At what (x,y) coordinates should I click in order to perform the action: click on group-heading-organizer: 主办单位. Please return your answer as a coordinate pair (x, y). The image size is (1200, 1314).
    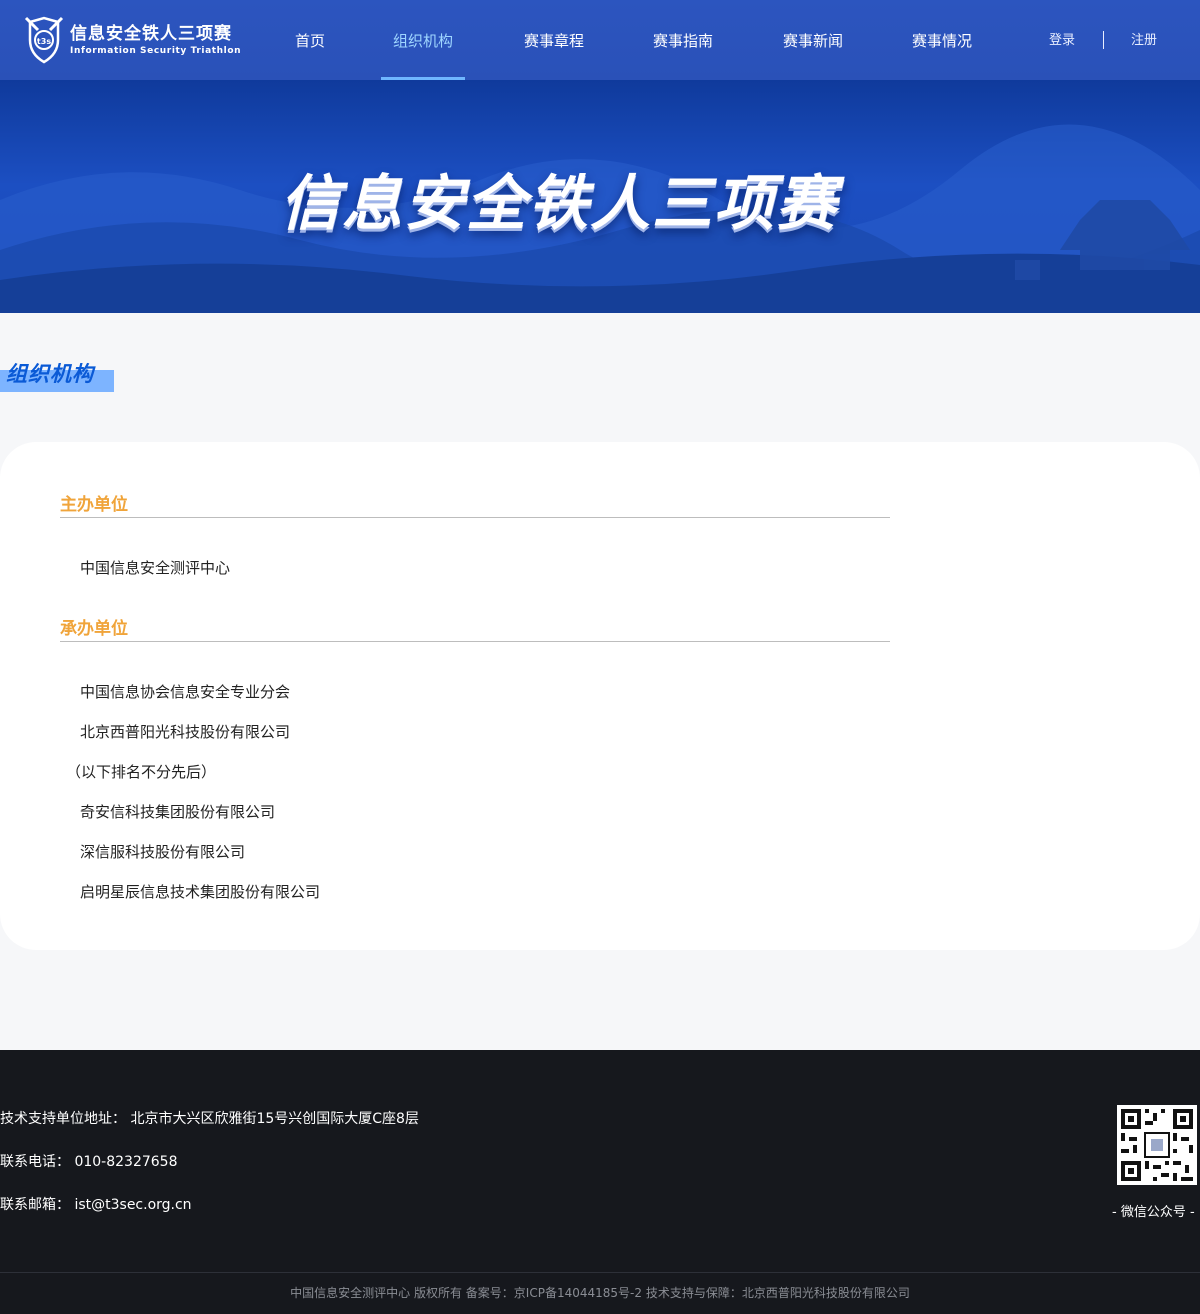
    Looking at the image, I should click on (475, 506).